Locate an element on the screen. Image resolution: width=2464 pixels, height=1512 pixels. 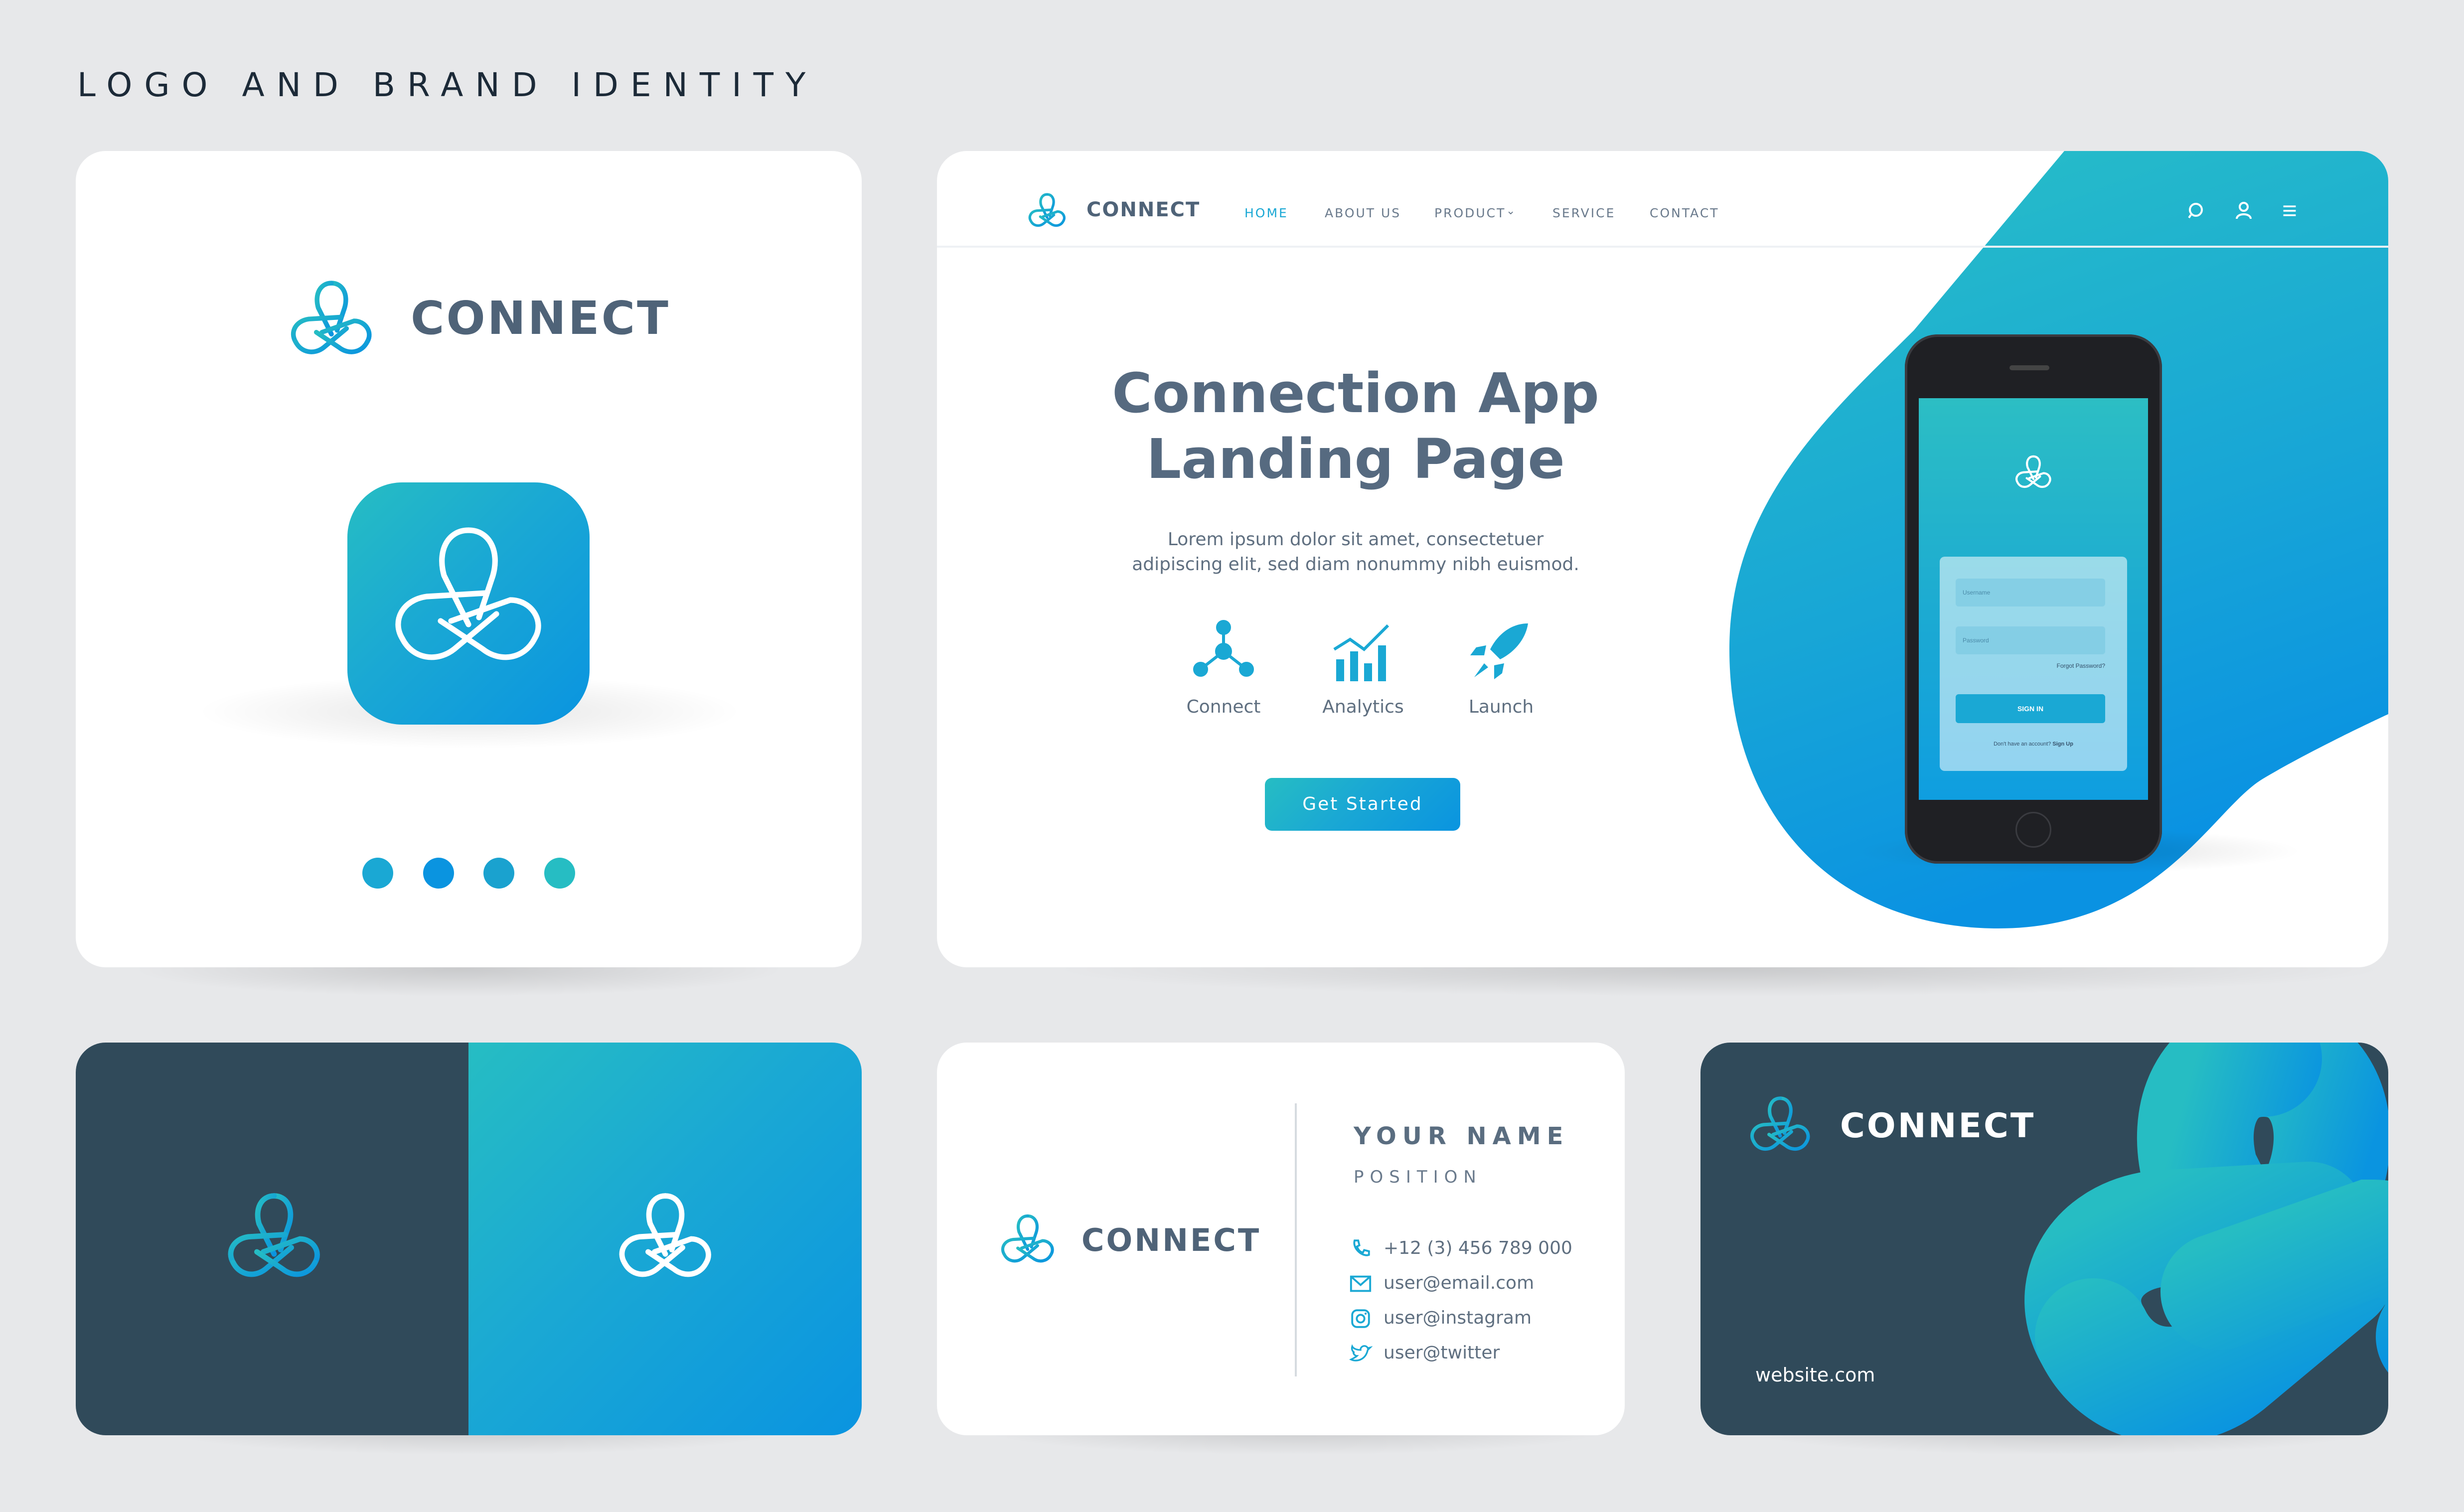
sign-in-button: SIGN IN is located at coordinates (2030, 708).